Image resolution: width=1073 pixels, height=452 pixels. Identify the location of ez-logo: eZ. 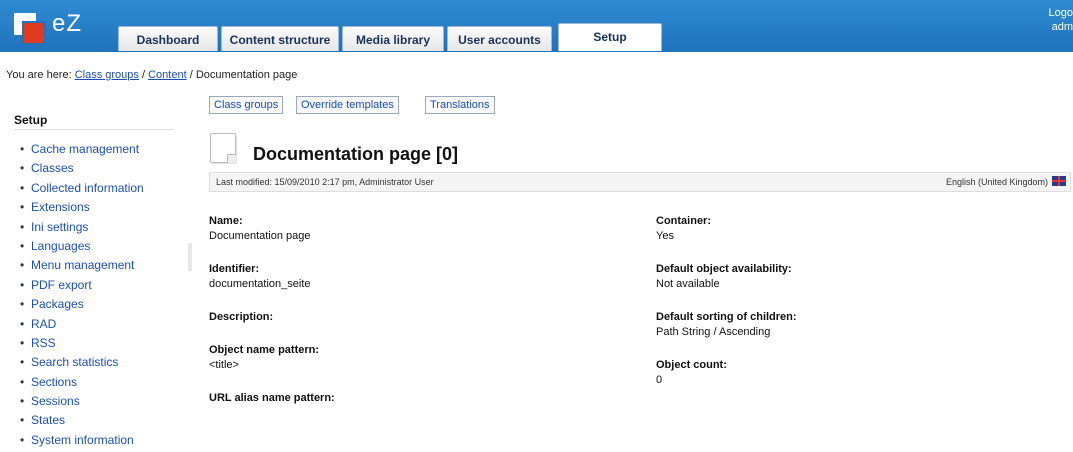
(62, 27).